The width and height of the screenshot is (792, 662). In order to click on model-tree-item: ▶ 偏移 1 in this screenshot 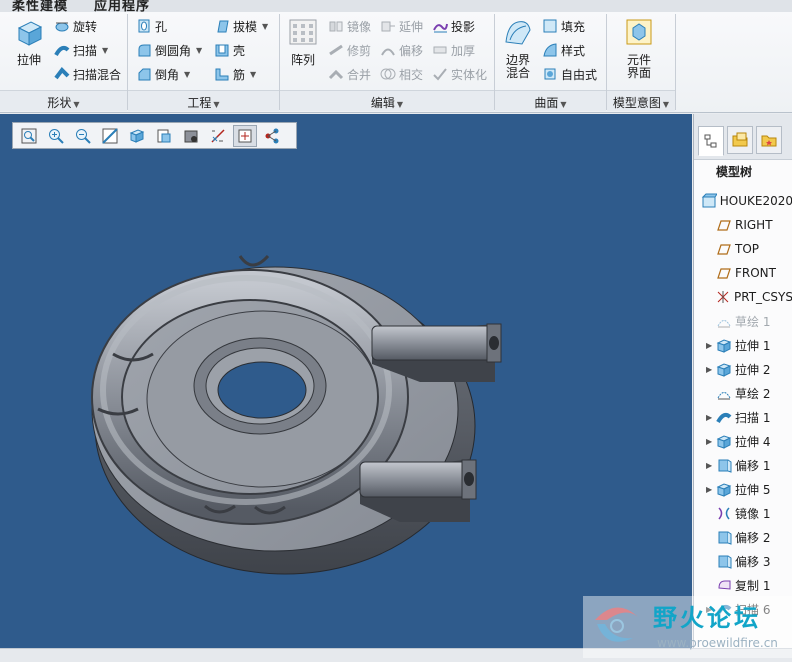, I will do `click(743, 465)`.